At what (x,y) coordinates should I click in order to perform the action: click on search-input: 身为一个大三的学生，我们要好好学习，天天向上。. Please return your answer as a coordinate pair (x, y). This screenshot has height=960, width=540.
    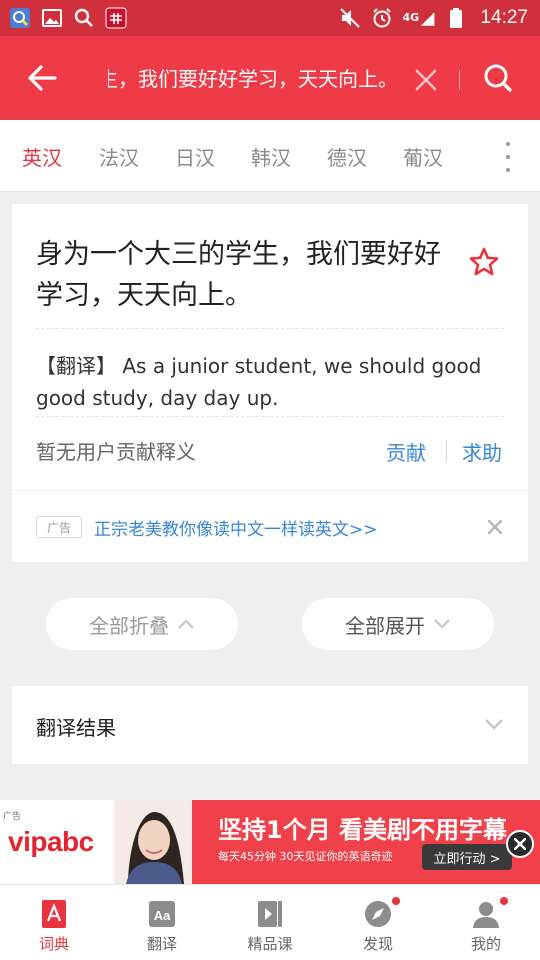
    Looking at the image, I should click on (253, 79).